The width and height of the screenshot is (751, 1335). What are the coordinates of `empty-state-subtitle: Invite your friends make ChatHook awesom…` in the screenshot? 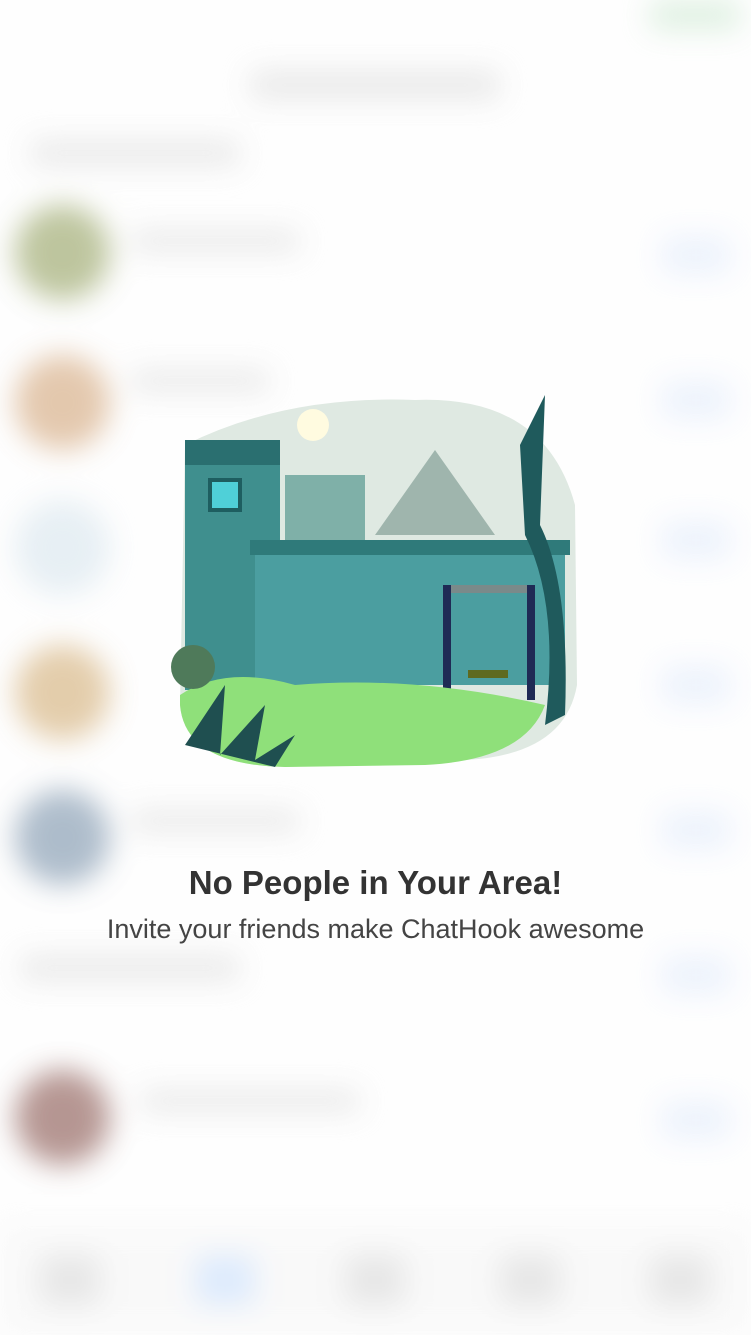 It's located at (375, 929).